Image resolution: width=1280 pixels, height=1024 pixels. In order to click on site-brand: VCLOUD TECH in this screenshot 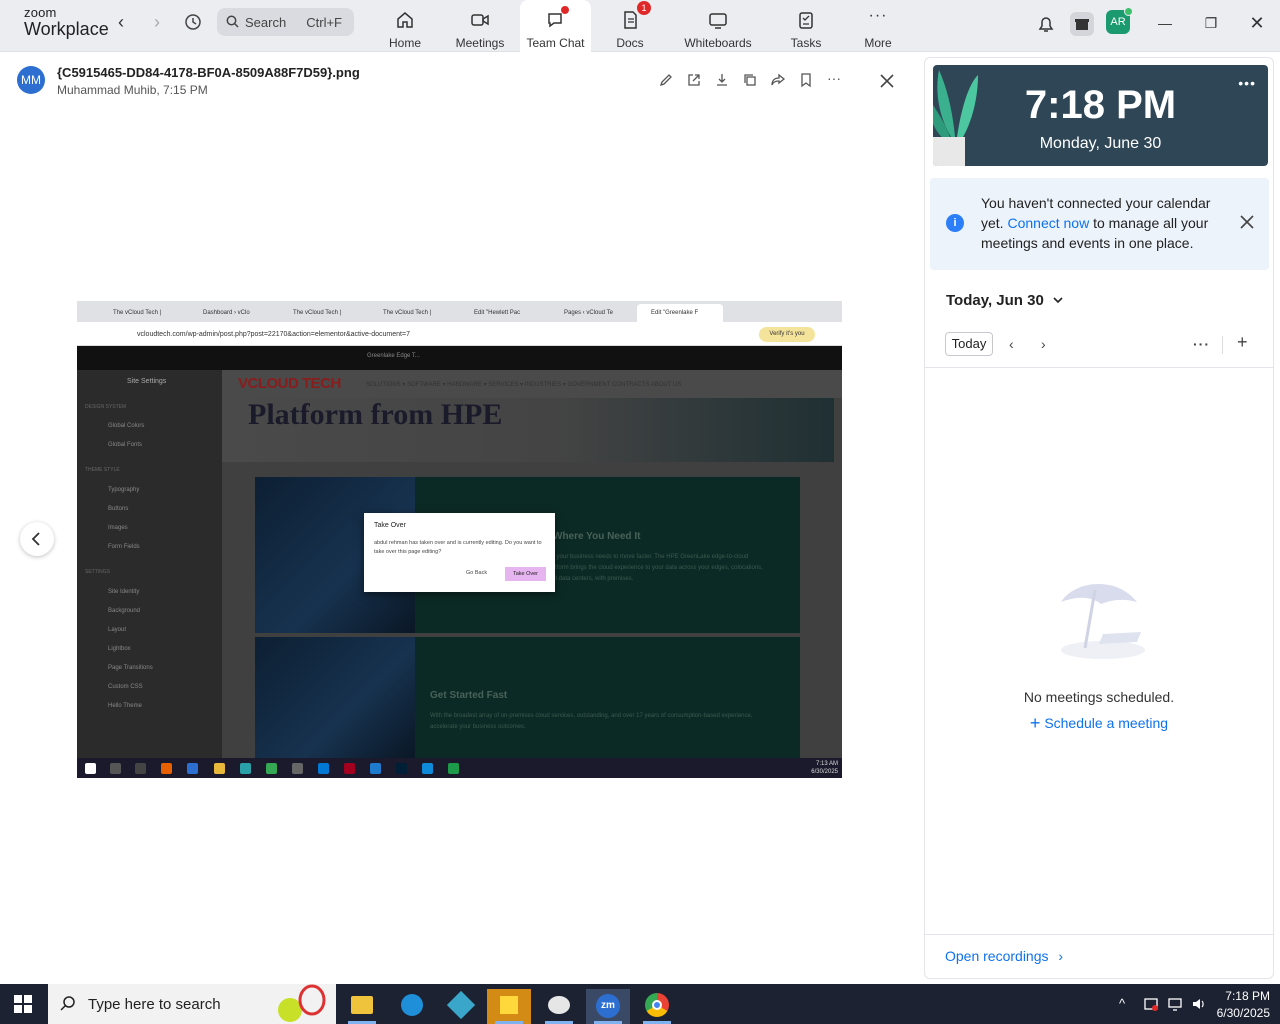, I will do `click(289, 383)`.